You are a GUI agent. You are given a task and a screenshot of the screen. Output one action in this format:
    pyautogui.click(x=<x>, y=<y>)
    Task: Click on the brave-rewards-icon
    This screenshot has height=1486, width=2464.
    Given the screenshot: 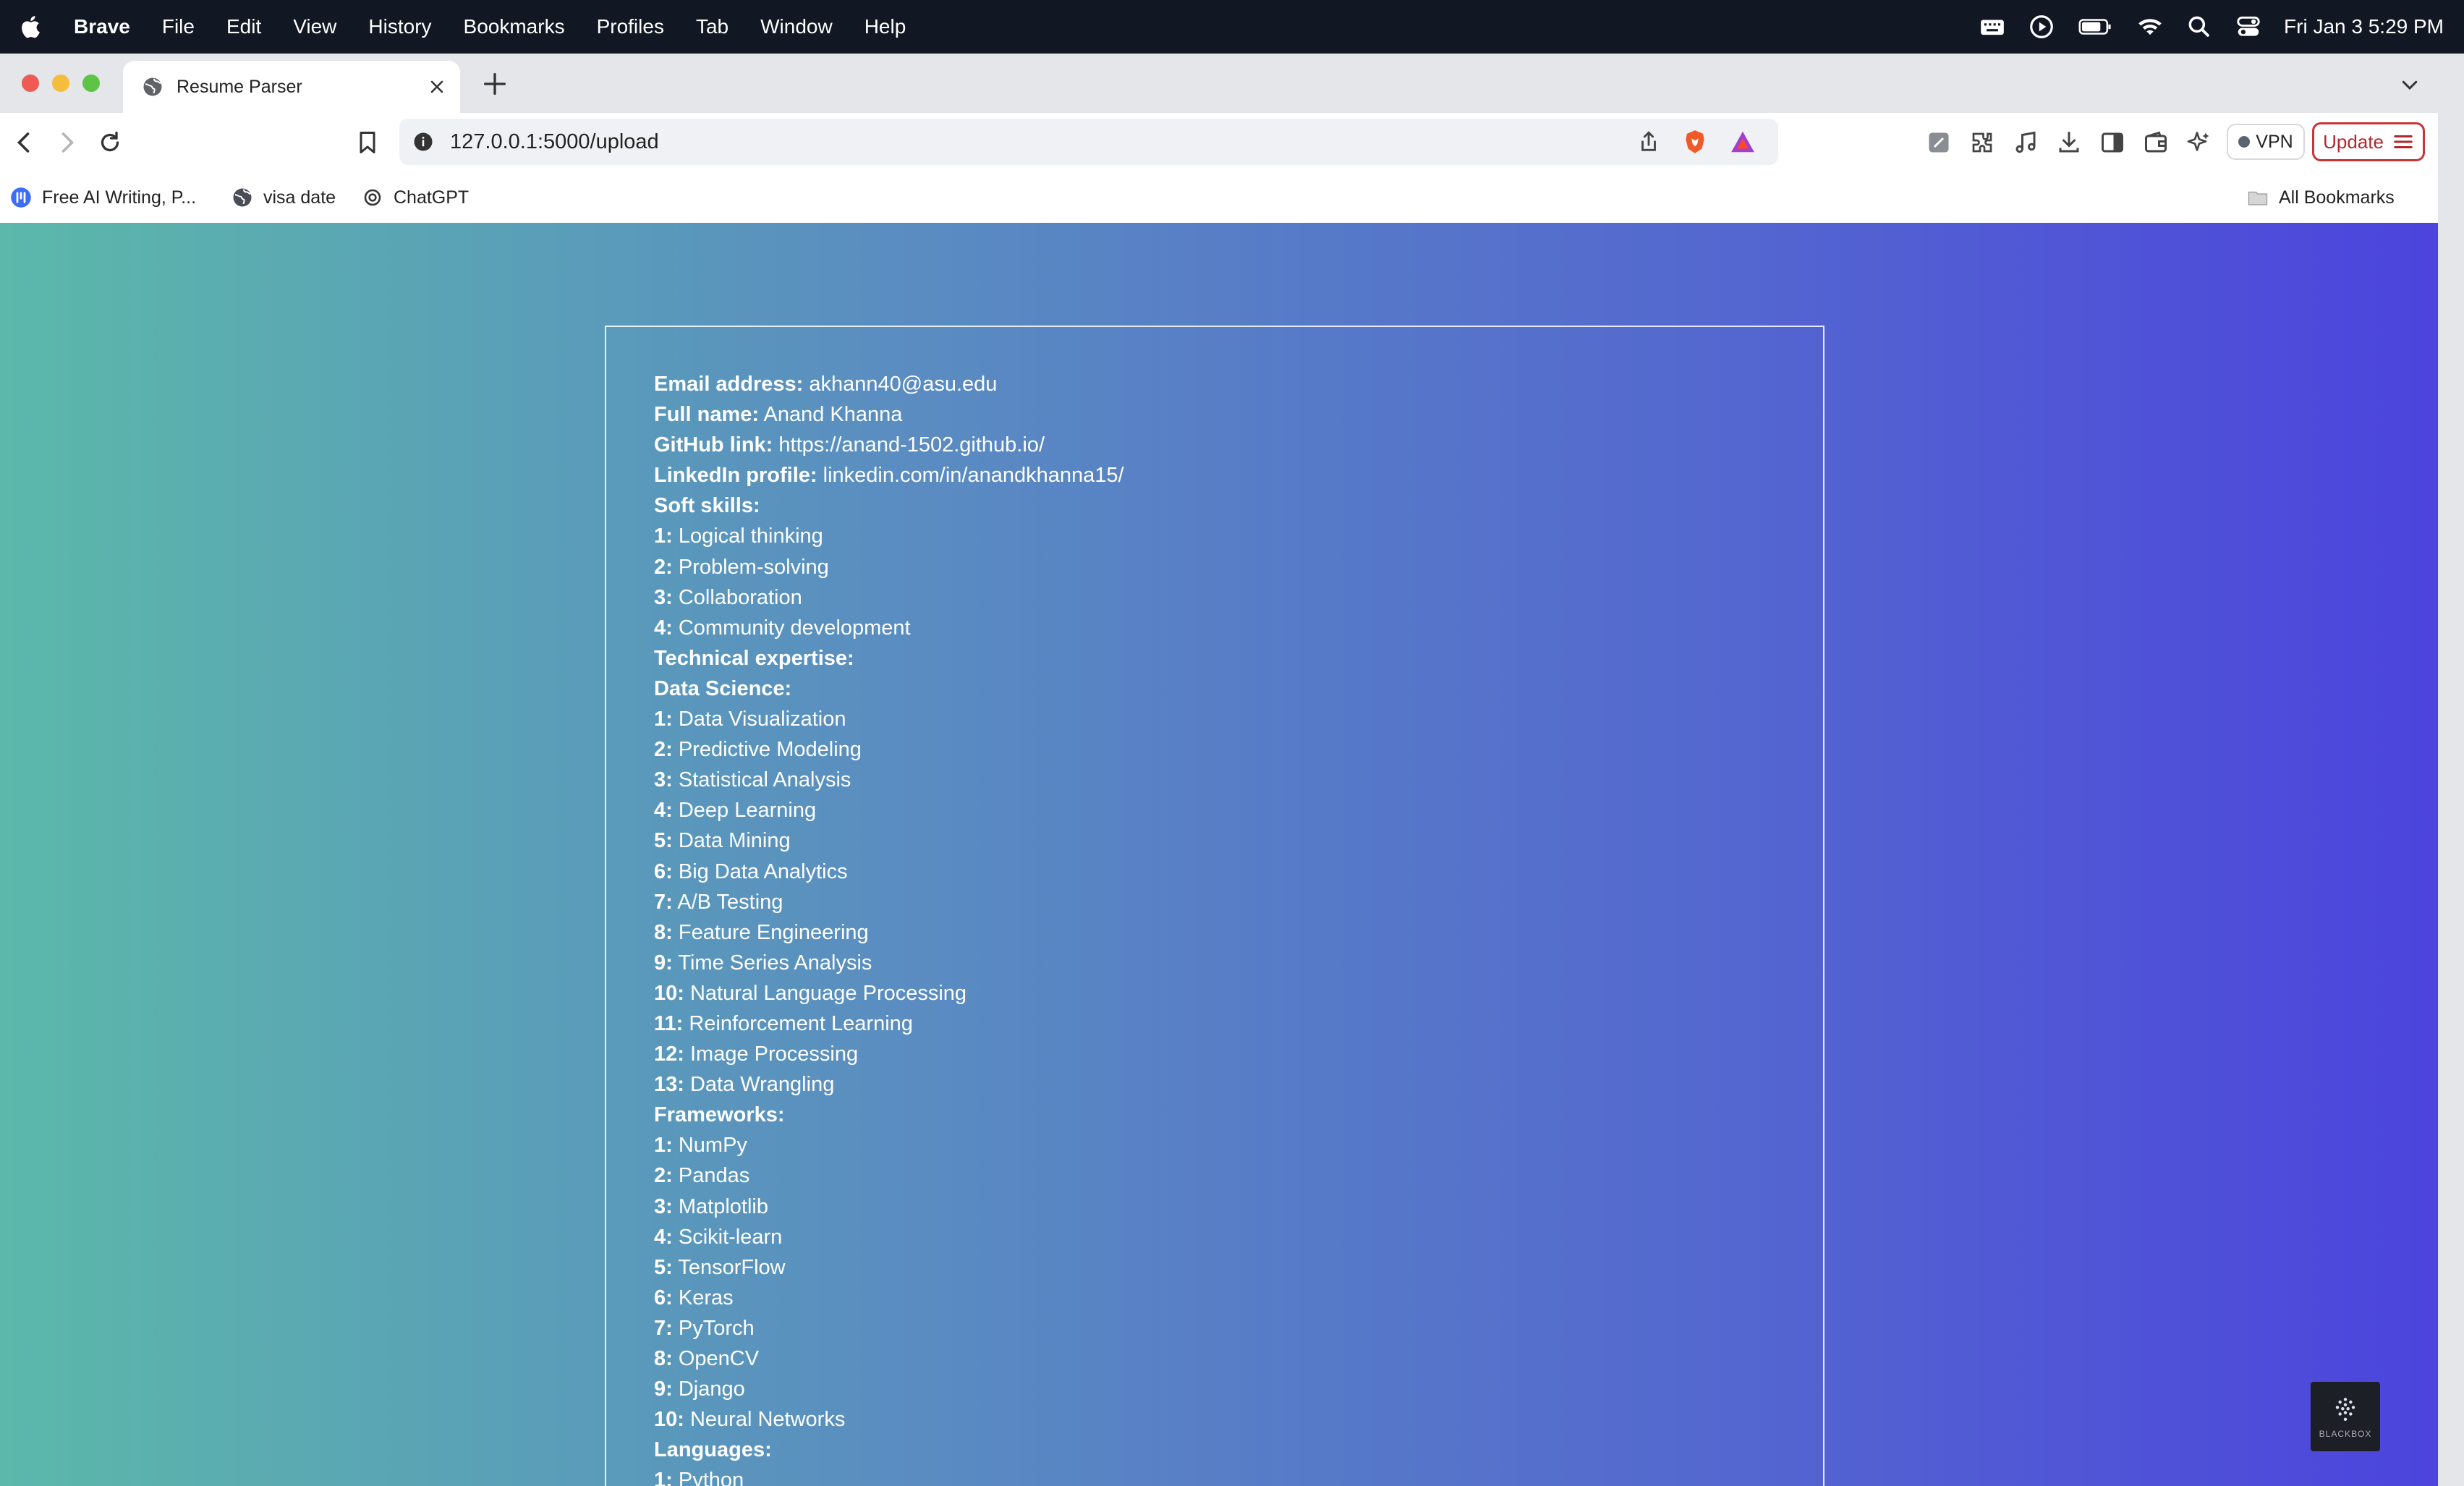 What is the action you would take?
    pyautogui.click(x=1742, y=142)
    